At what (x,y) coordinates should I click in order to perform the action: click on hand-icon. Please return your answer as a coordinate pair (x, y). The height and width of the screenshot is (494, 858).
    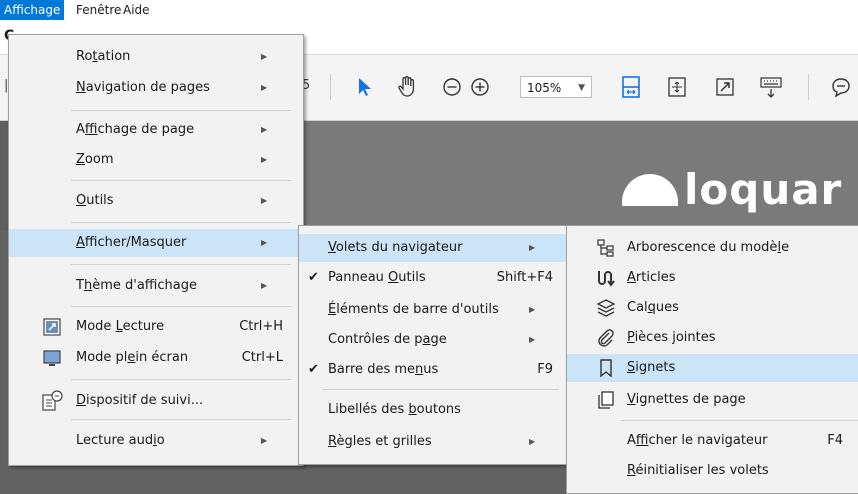
    Looking at the image, I should click on (406, 86).